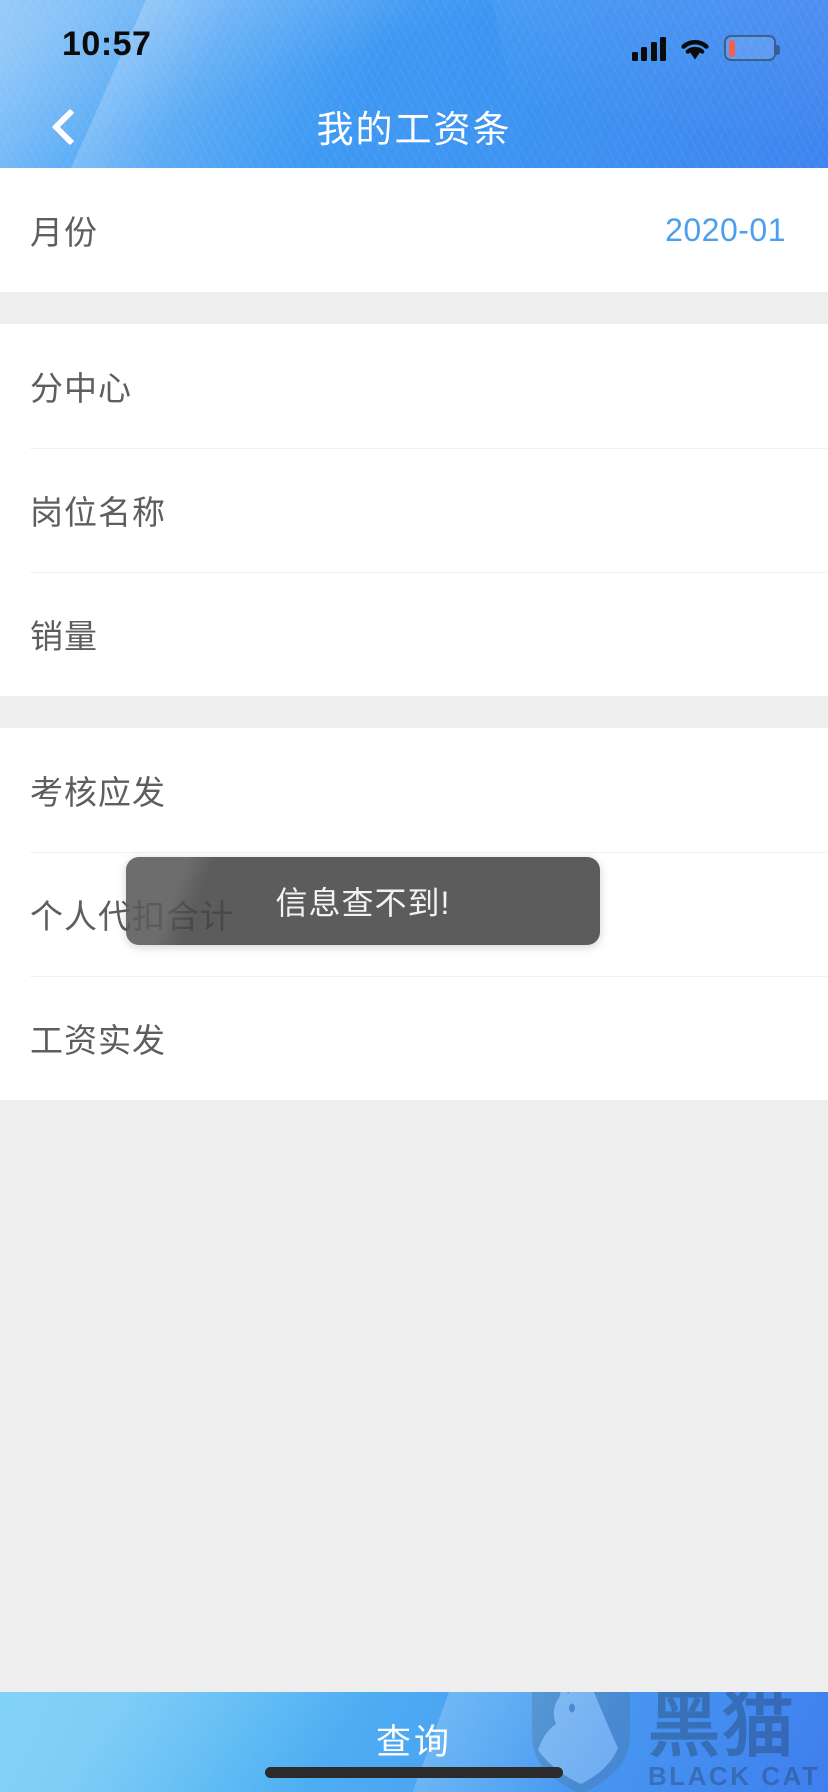  I want to click on status-bar-indicators, so click(705, 46).